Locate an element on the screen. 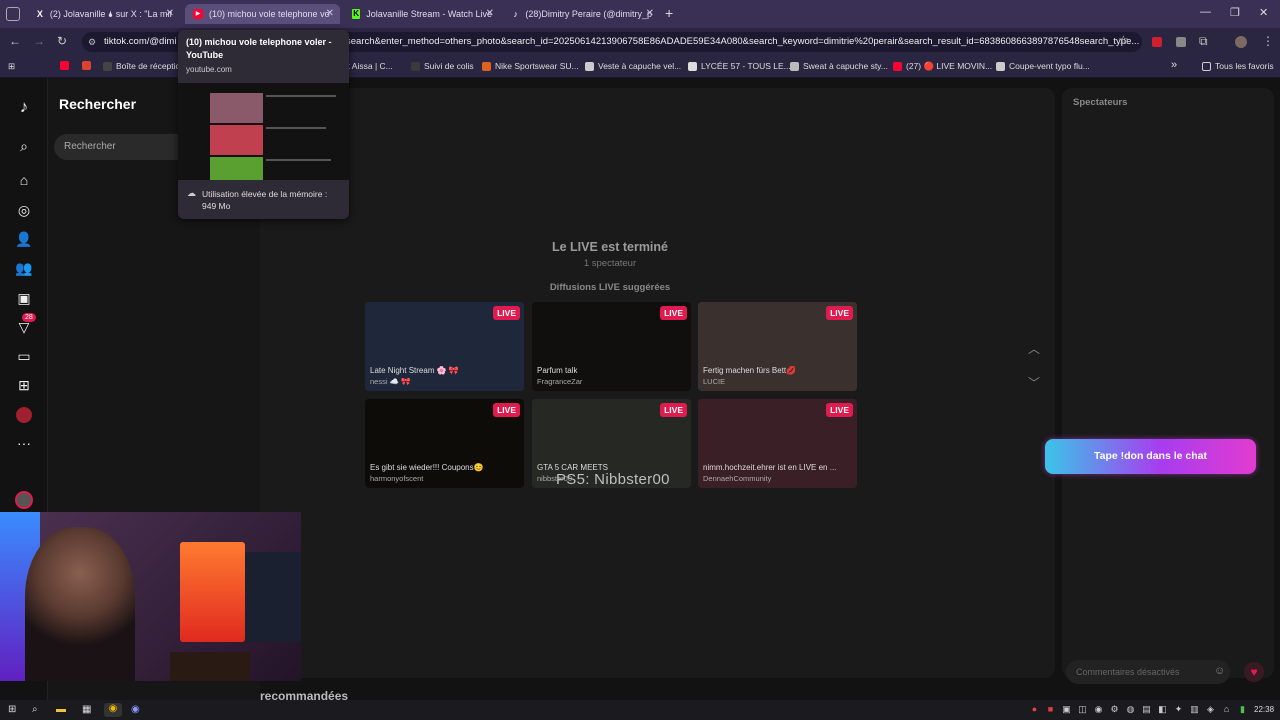 The image size is (1280, 720). live-card: LIVE Fertig machen fürs Bett💋 LUCIE is located at coordinates (777, 346).